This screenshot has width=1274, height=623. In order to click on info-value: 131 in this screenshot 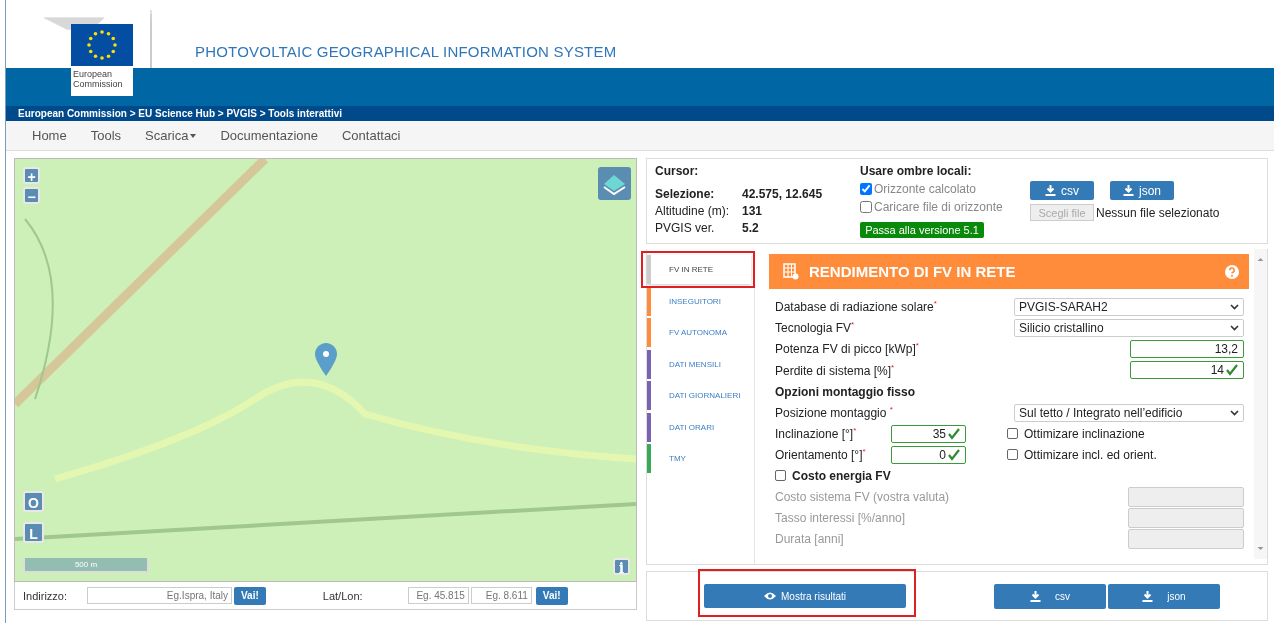, I will do `click(753, 211)`.